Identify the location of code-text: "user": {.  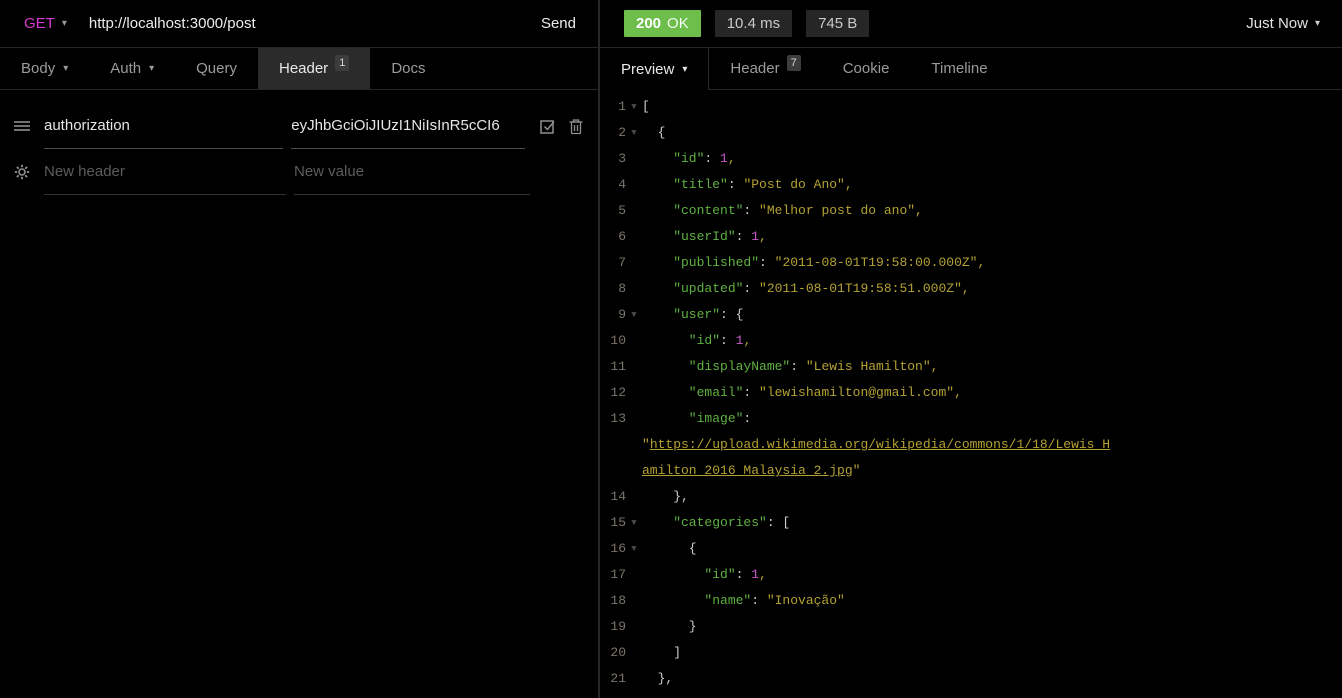
(692, 315).